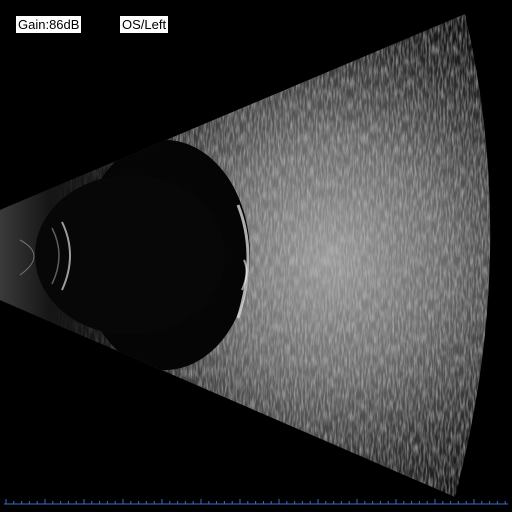 This screenshot has height=512, width=512. Describe the element at coordinates (49, 24) in the screenshot. I see `gain-label: Gain:86dB` at that location.